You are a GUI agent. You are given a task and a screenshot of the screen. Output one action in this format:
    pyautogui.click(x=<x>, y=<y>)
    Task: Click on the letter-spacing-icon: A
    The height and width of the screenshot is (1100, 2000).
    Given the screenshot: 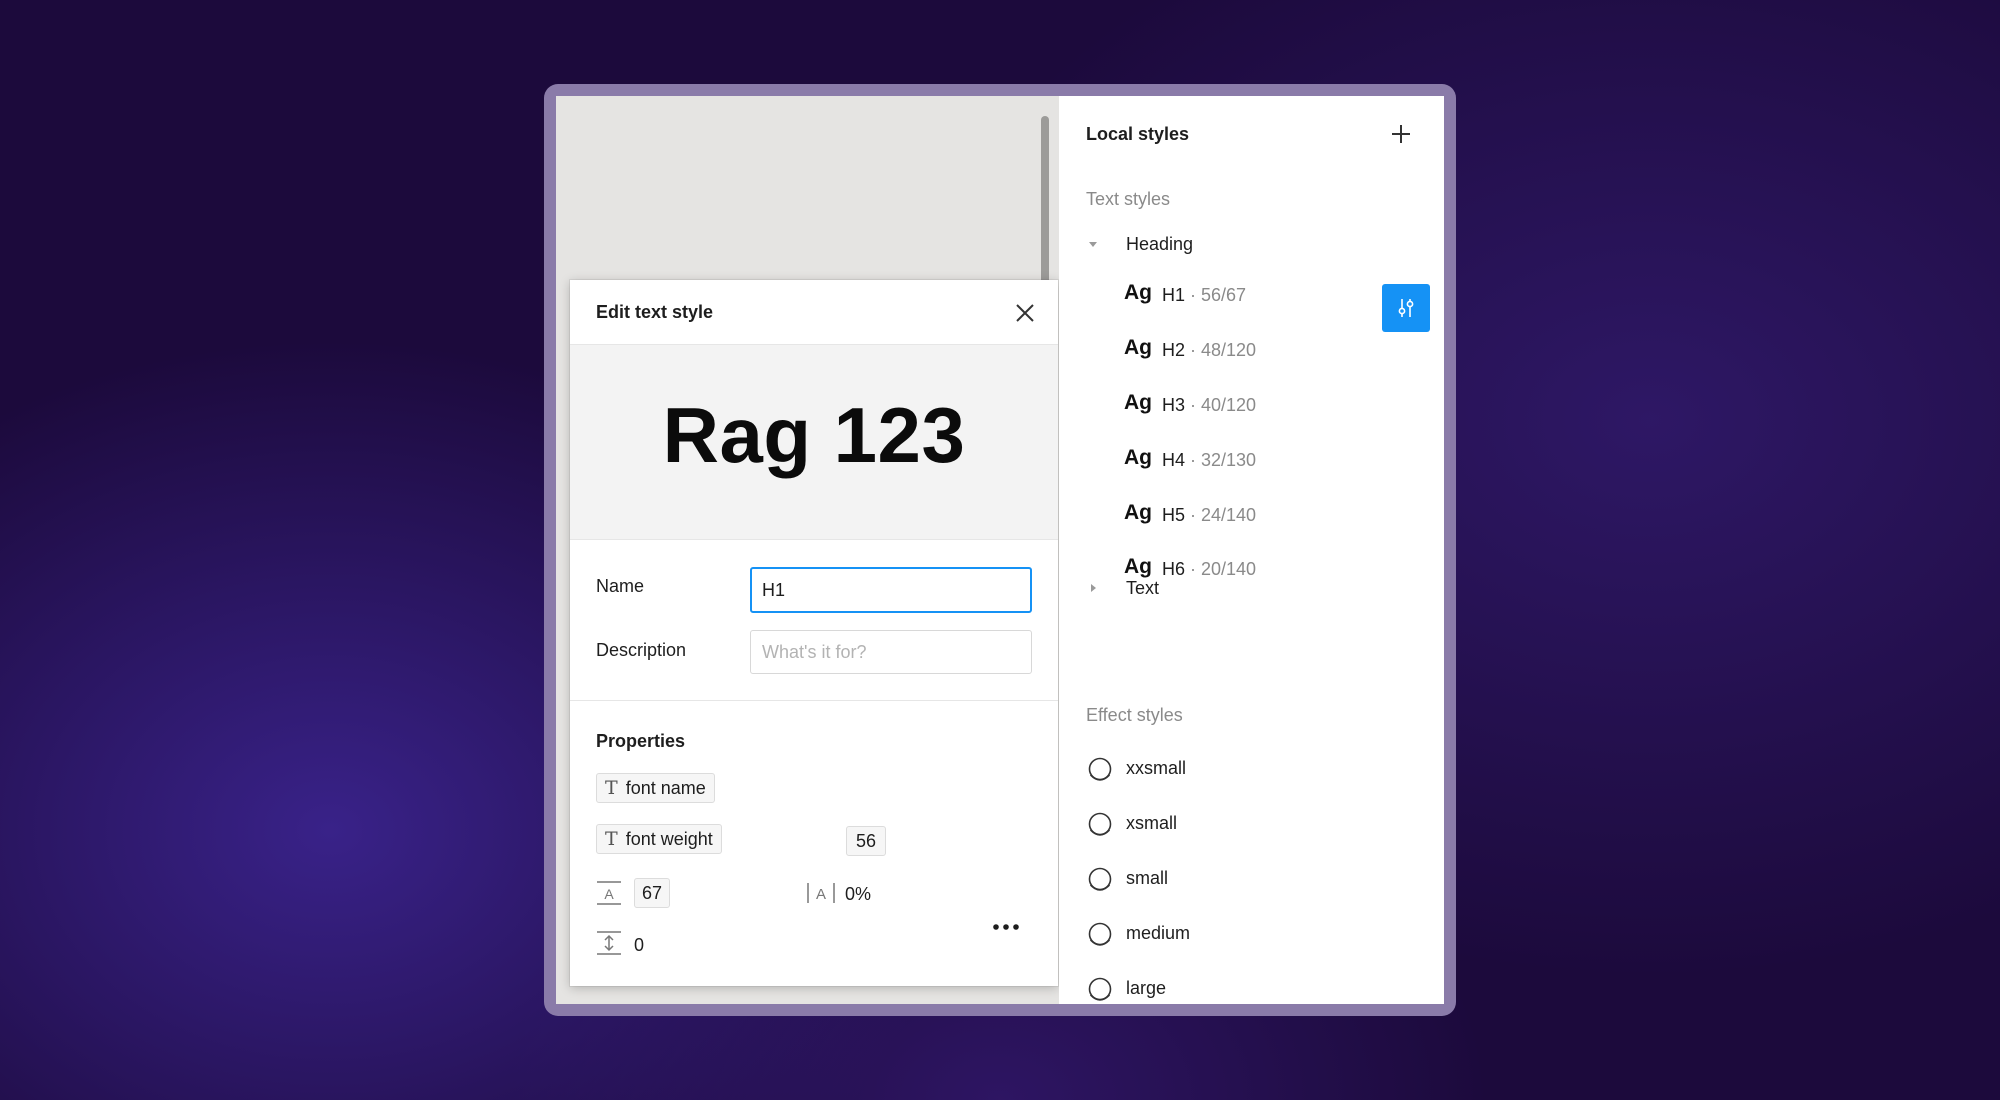 What is the action you would take?
    pyautogui.click(x=821, y=893)
    